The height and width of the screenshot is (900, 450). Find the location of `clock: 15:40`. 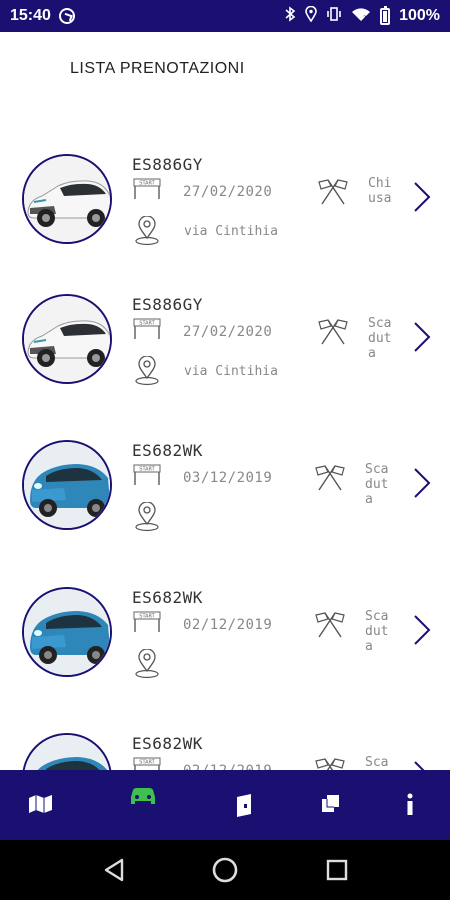

clock: 15:40 is located at coordinates (30, 15).